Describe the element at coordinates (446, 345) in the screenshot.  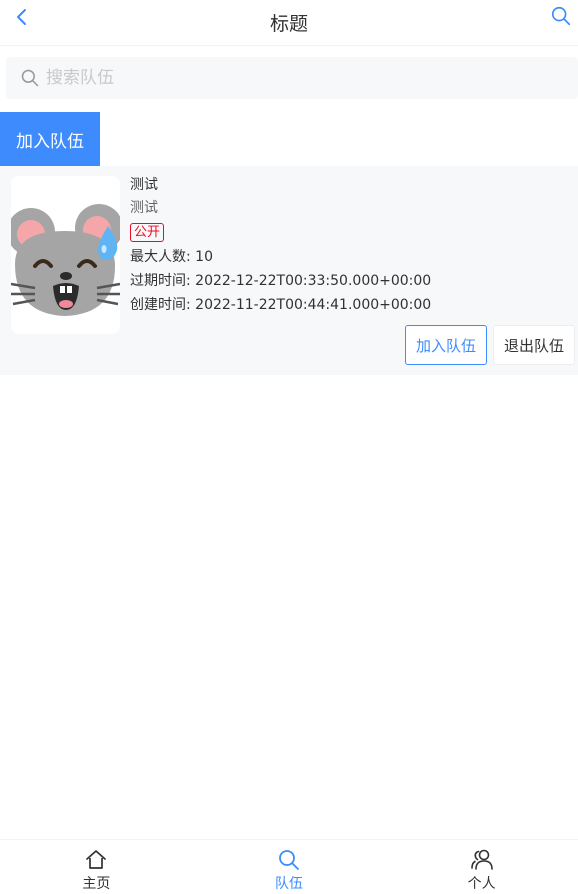
I see `card-join-button: 加入队伍` at that location.